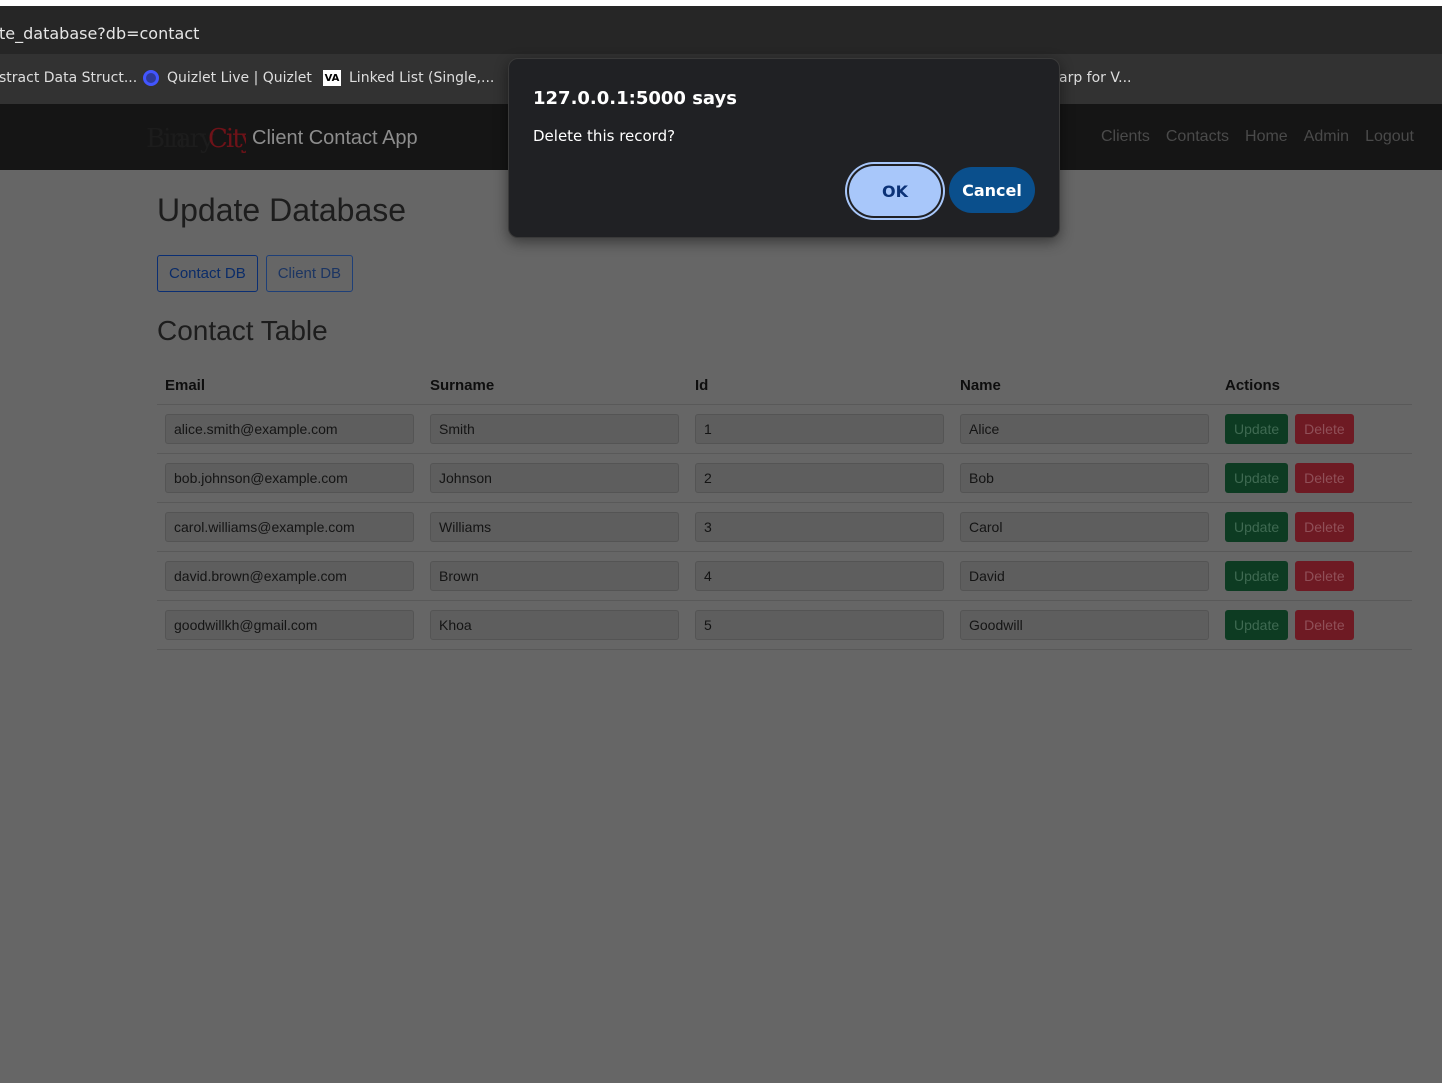 Image resolution: width=1442 pixels, height=1083 pixels. What do you see at coordinates (635, 98) in the screenshot?
I see `dialog-title: 127.0.0.1:5000 says` at bounding box center [635, 98].